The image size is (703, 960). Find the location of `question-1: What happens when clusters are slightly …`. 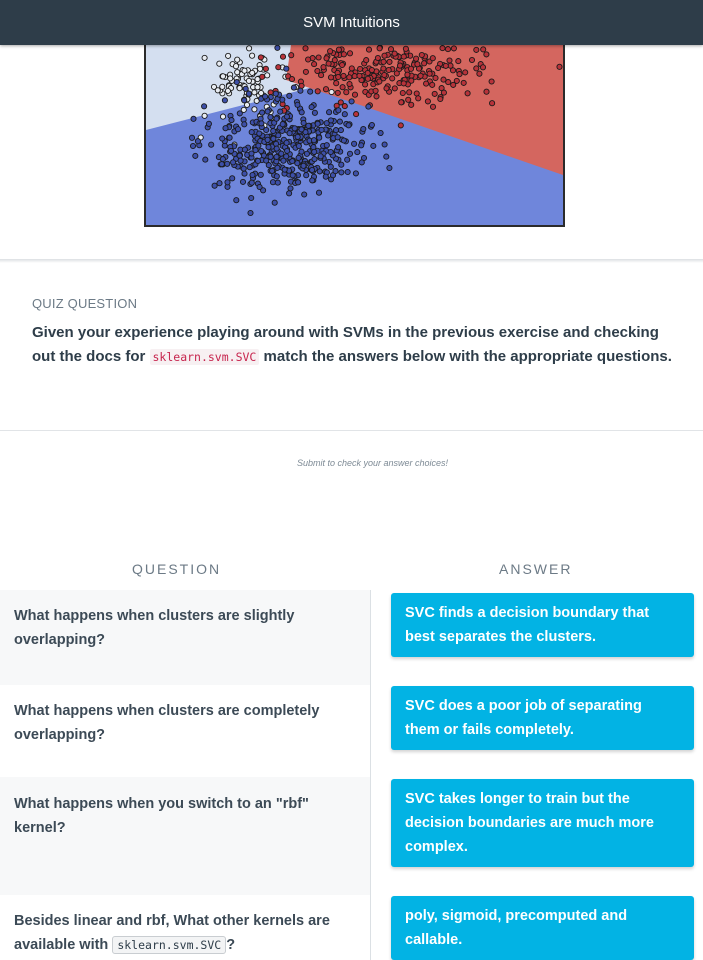

question-1: What happens when clusters are slightly … is located at coordinates (154, 628).